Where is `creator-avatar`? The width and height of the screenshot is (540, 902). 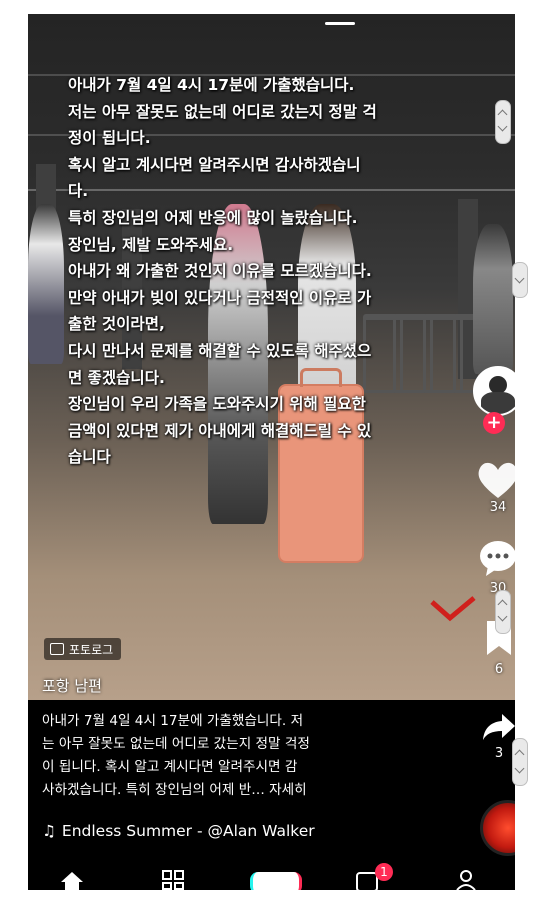
creator-avatar is located at coordinates (494, 391).